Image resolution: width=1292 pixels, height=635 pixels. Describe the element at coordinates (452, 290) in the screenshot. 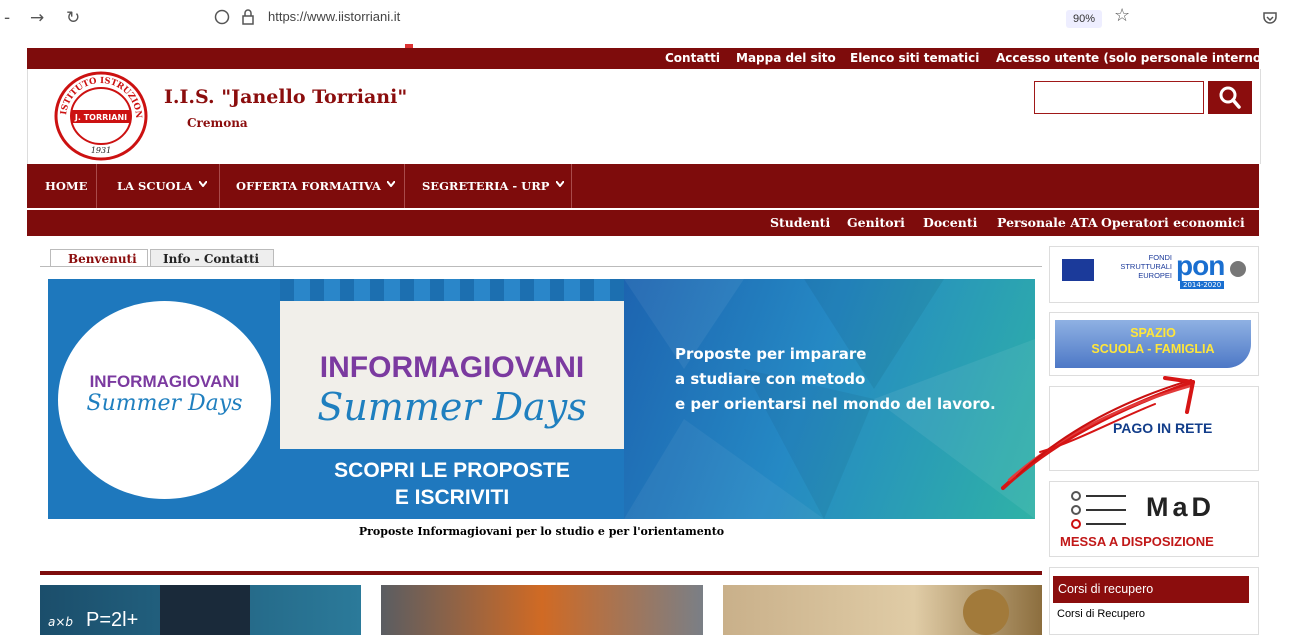

I see `banner-torn-edge` at that location.